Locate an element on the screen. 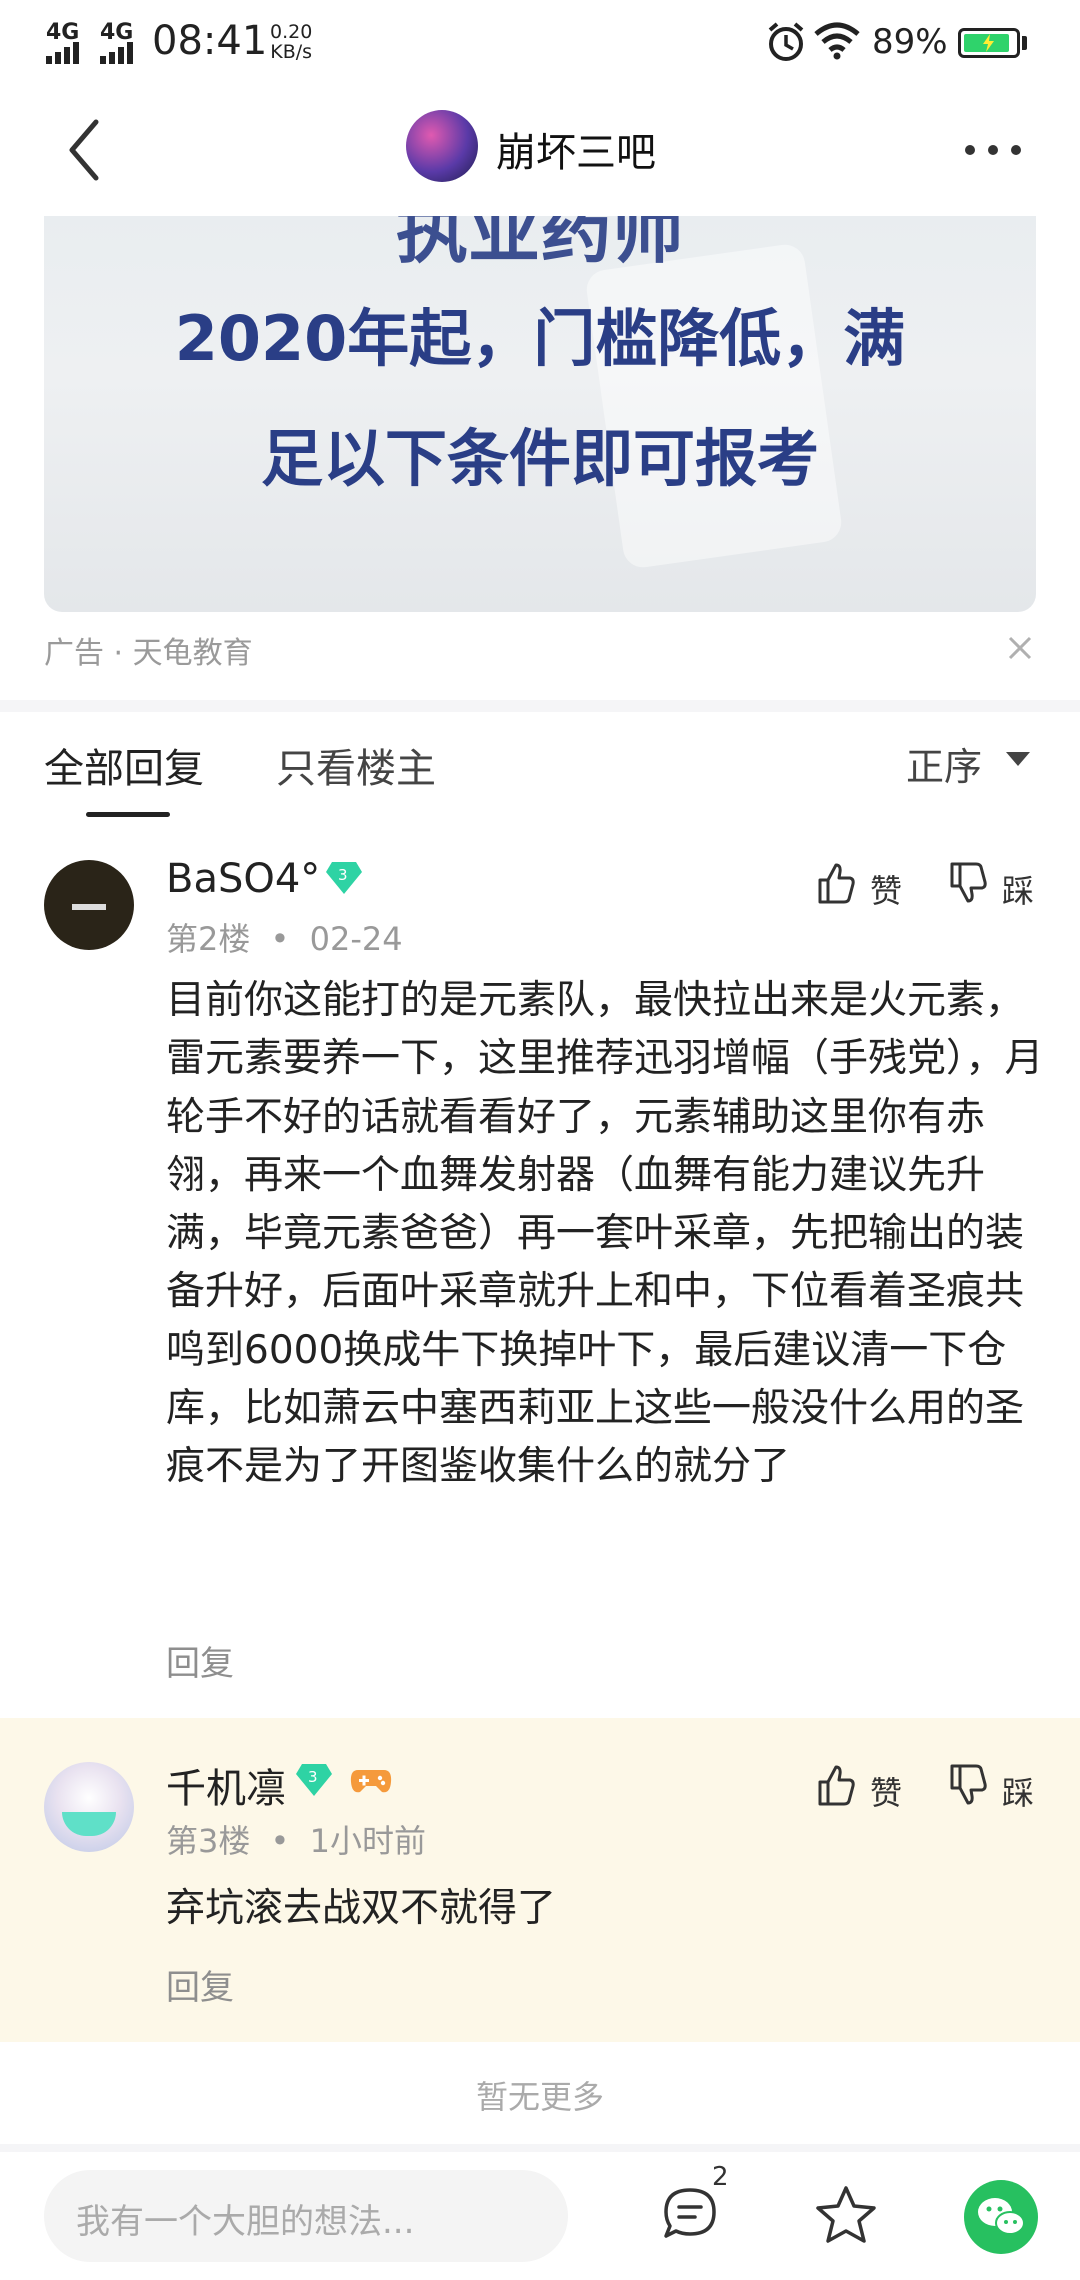 The height and width of the screenshot is (2280, 1080). charging-bolt-icon is located at coordinates (988, 43).